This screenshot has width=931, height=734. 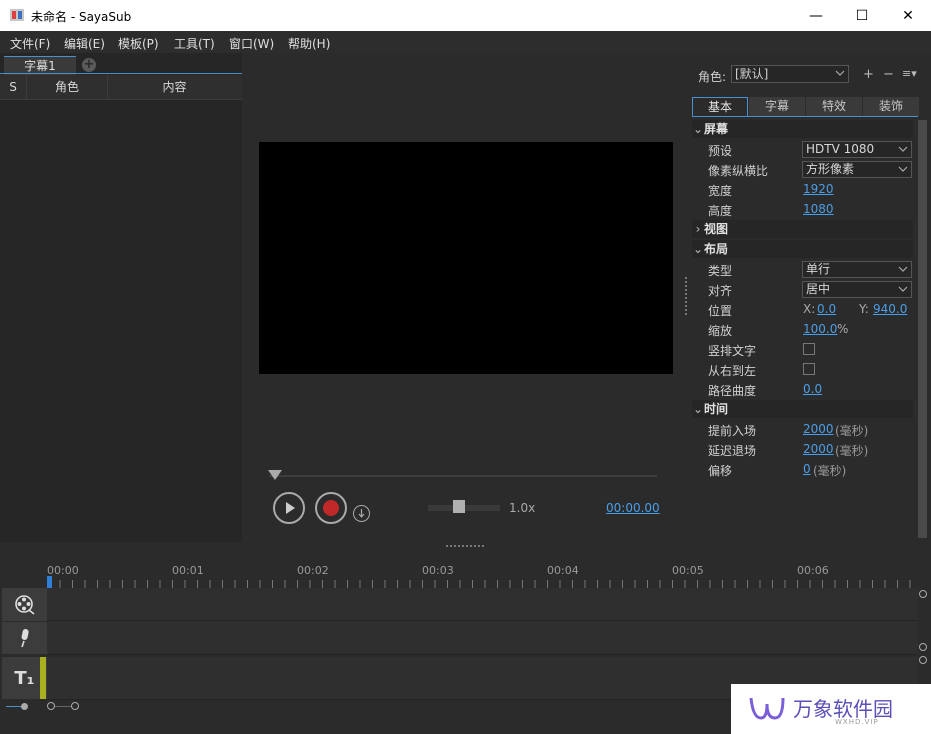 I want to click on section-screen: ⌄屏幕, so click(x=802, y=129).